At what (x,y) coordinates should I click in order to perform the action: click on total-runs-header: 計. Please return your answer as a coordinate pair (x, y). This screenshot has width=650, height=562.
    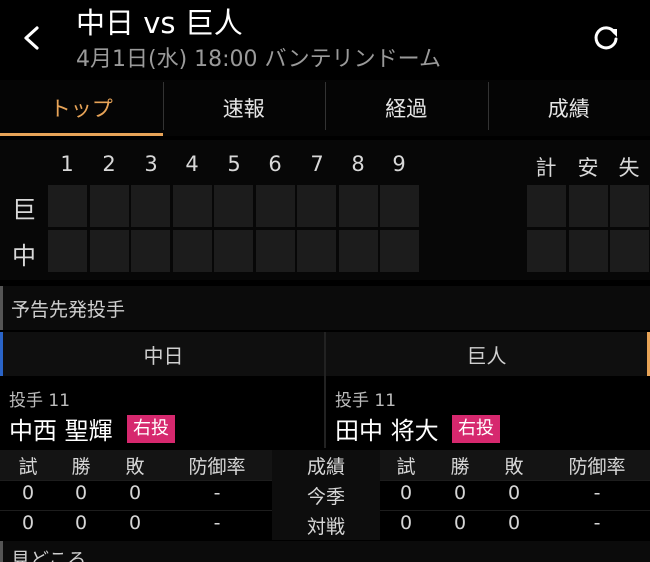
    Looking at the image, I should click on (546, 168).